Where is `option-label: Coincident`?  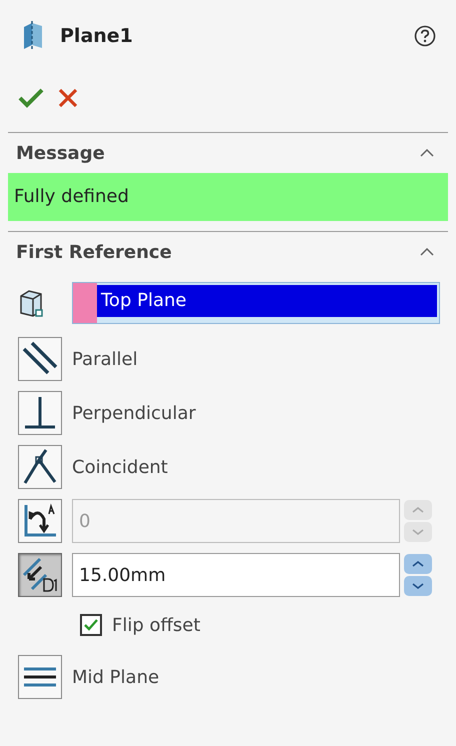 option-label: Coincident is located at coordinates (120, 467).